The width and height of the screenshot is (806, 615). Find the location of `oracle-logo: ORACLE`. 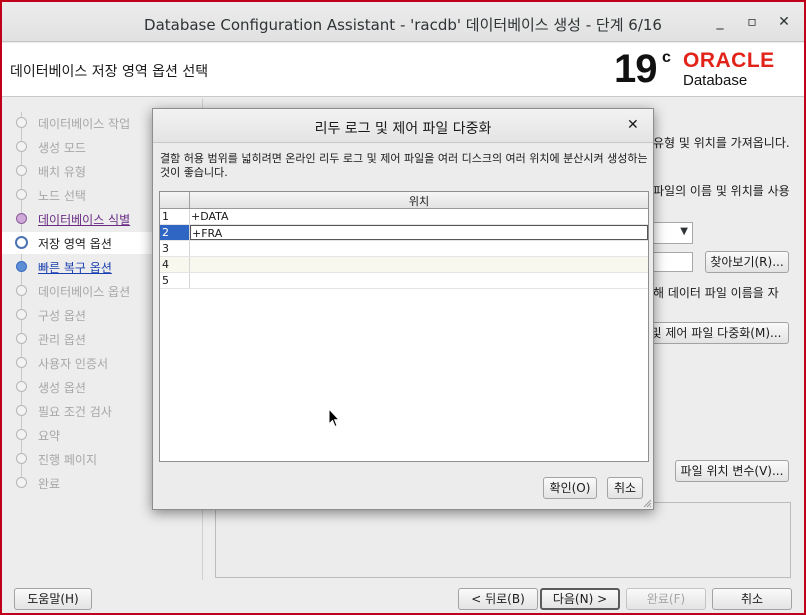

oracle-logo: ORACLE is located at coordinates (729, 60).